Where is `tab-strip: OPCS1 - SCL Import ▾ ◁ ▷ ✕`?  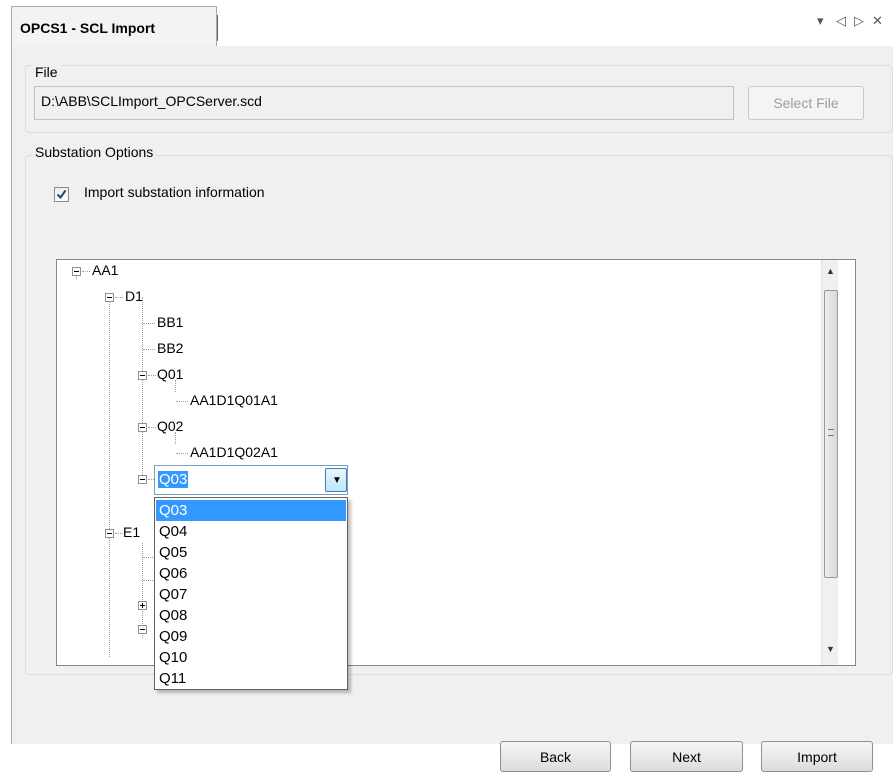 tab-strip: OPCS1 - SCL Import ▾ ◁ ▷ ✕ is located at coordinates (446, 23).